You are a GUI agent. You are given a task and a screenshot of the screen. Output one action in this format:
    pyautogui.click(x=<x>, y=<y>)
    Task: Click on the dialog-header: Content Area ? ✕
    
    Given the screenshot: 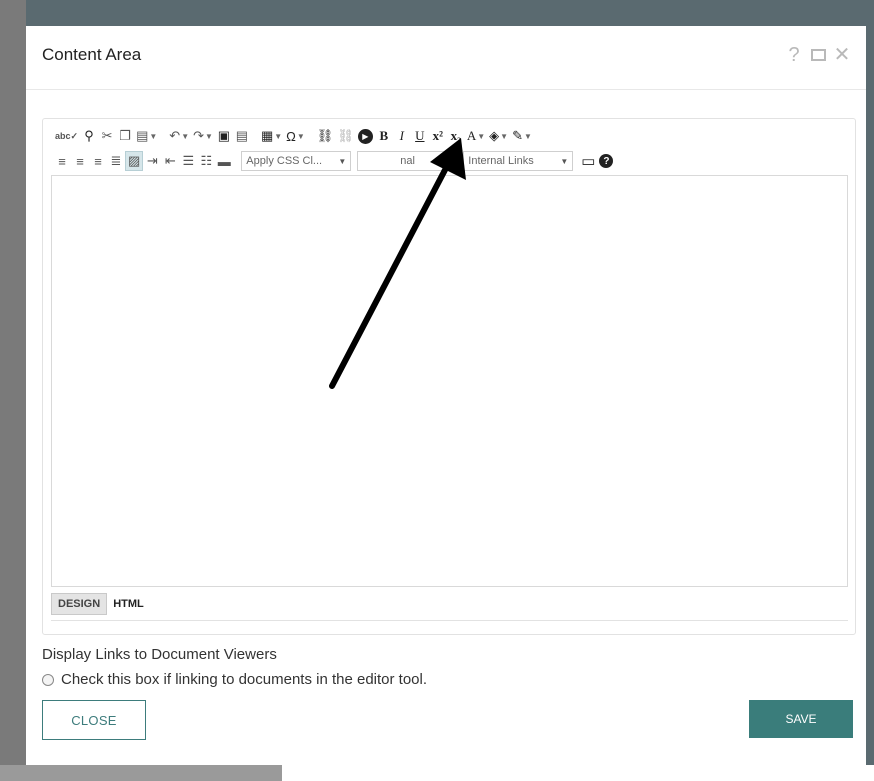 What is the action you would take?
    pyautogui.click(x=446, y=58)
    